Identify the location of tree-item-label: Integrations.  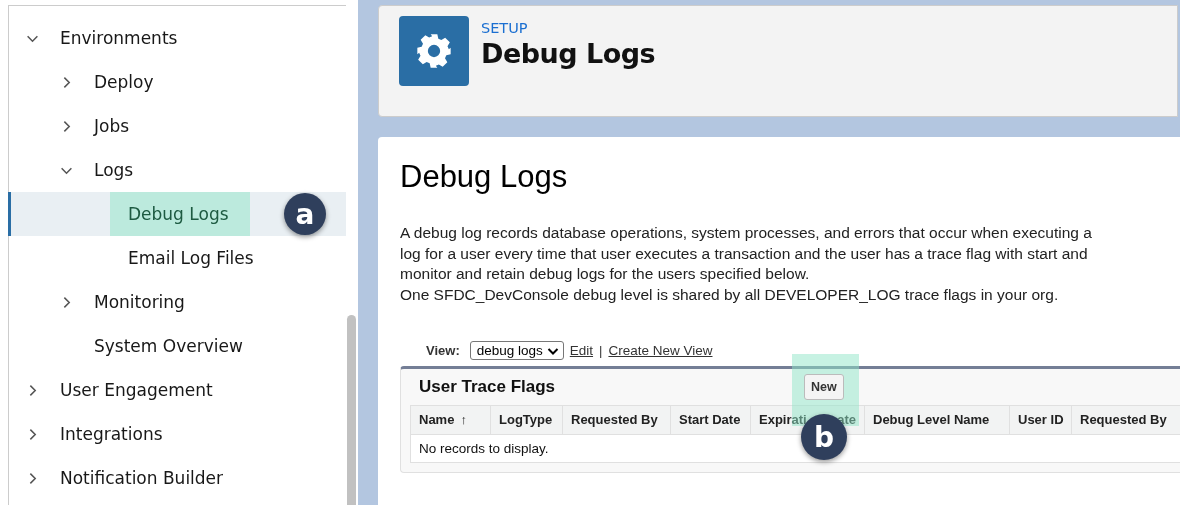
(111, 434).